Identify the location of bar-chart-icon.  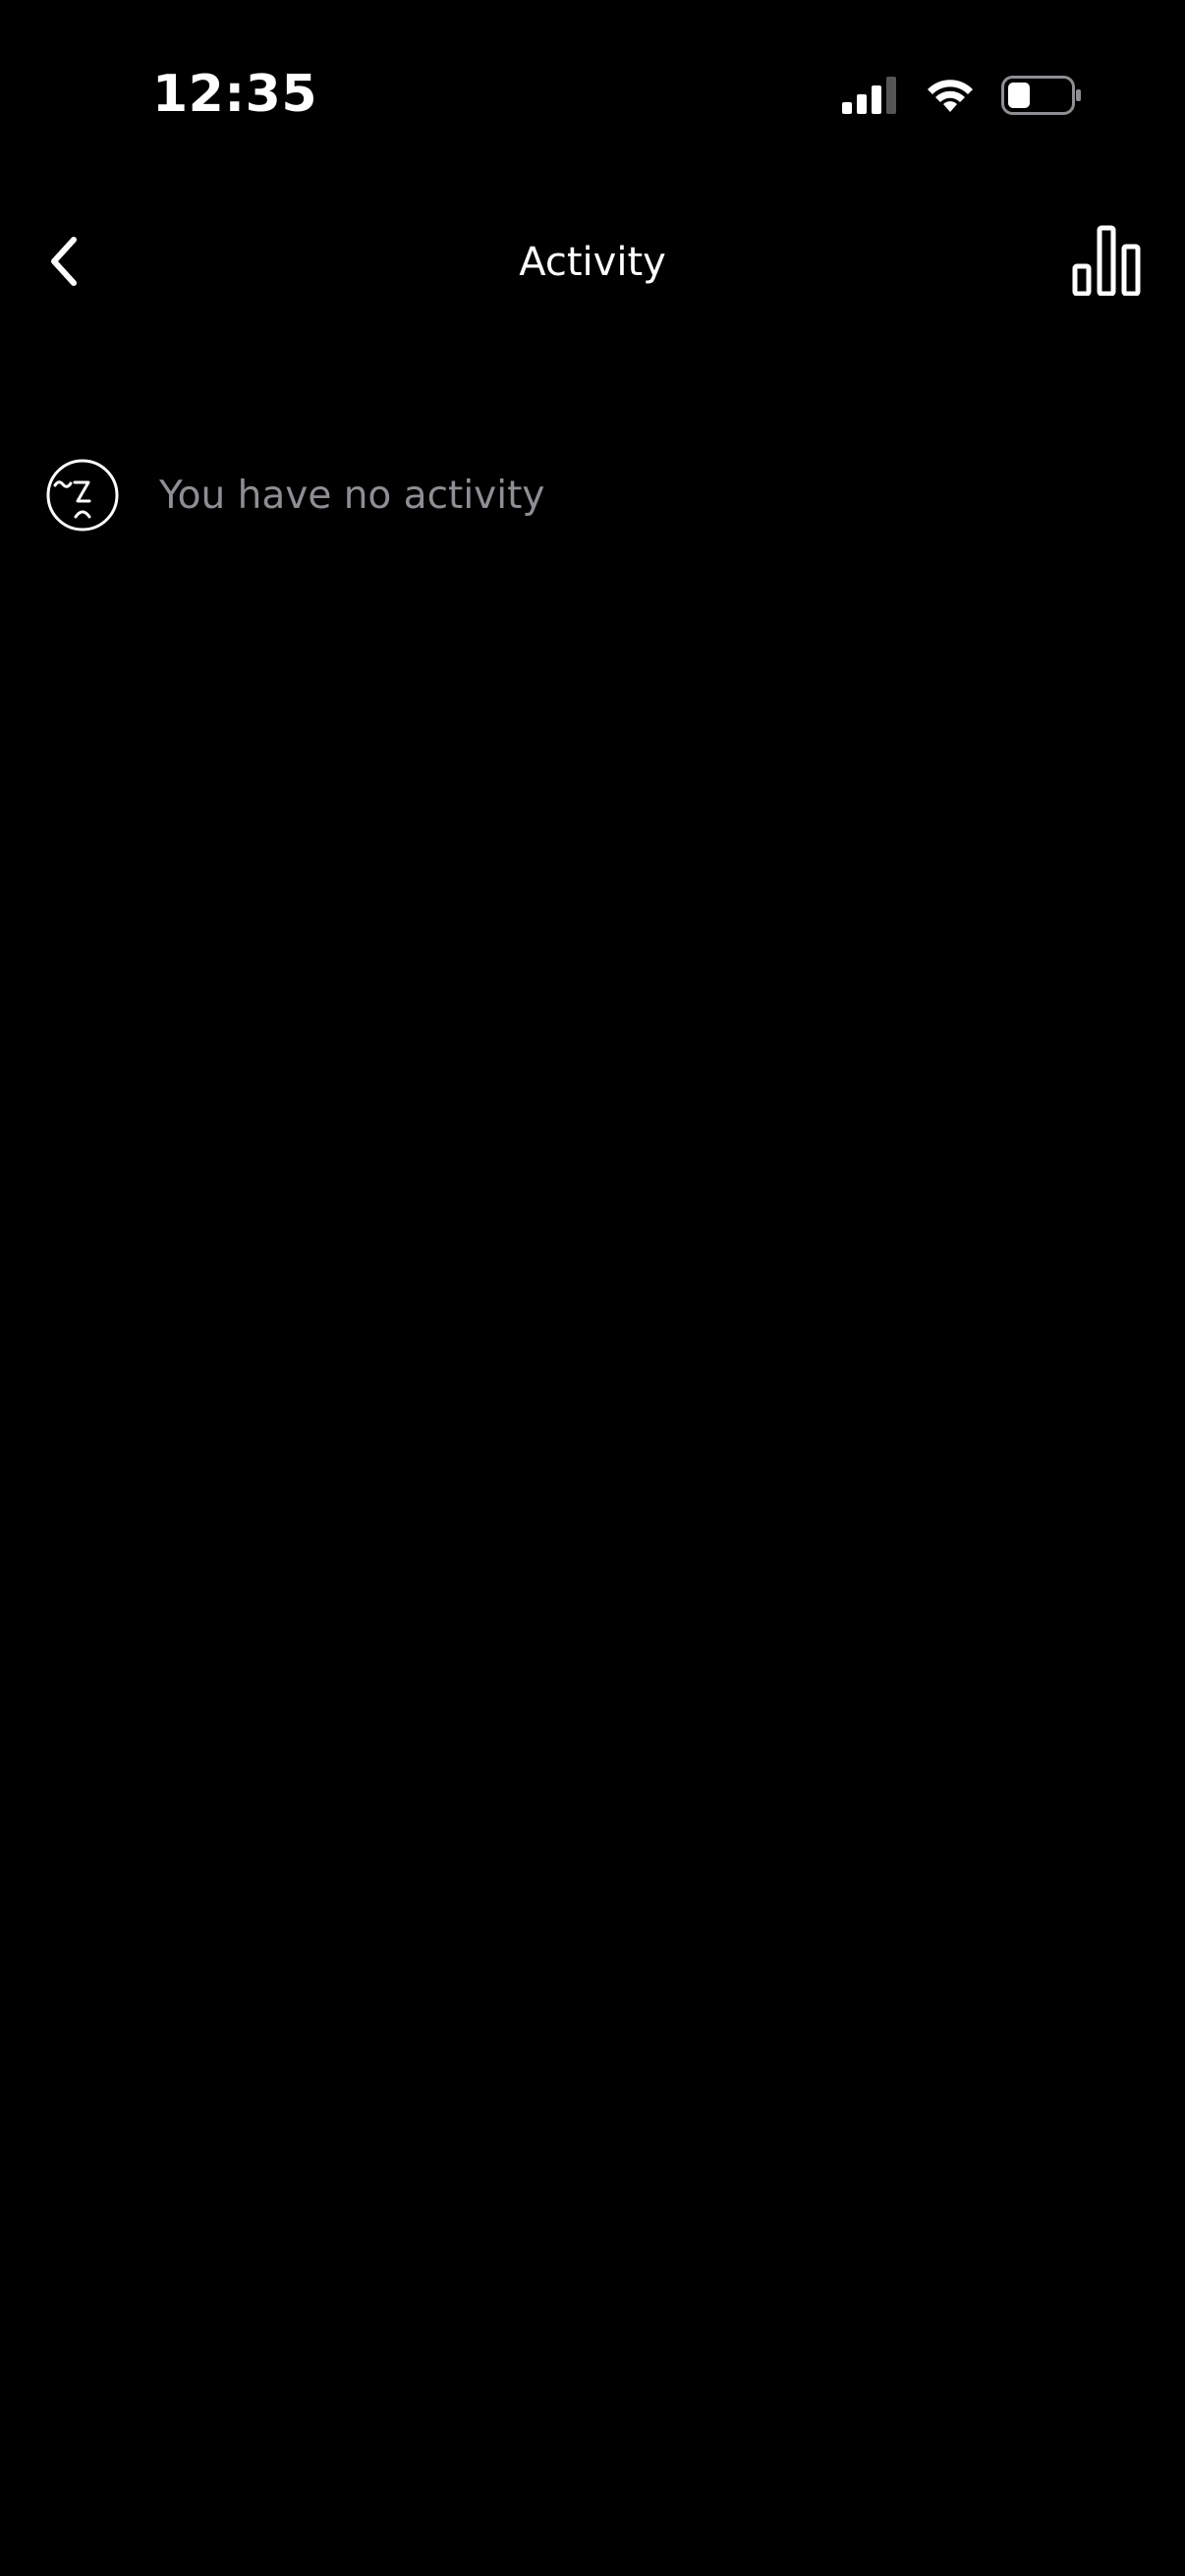
(1107, 263).